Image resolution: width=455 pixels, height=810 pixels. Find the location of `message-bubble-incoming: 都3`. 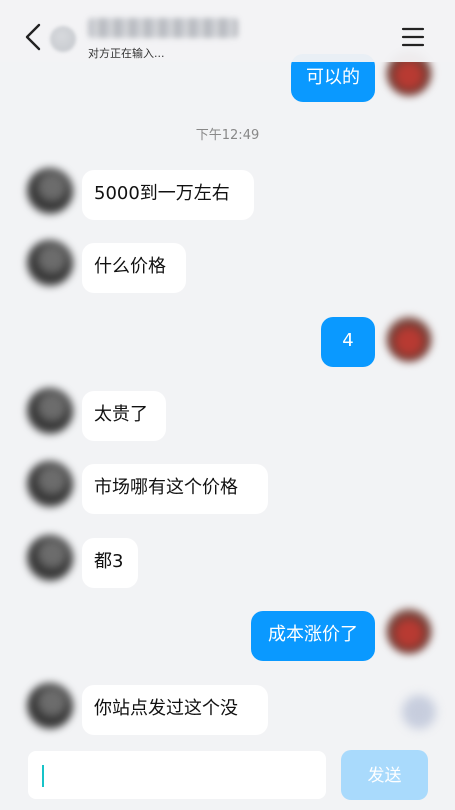

message-bubble-incoming: 都3 is located at coordinates (110, 563).